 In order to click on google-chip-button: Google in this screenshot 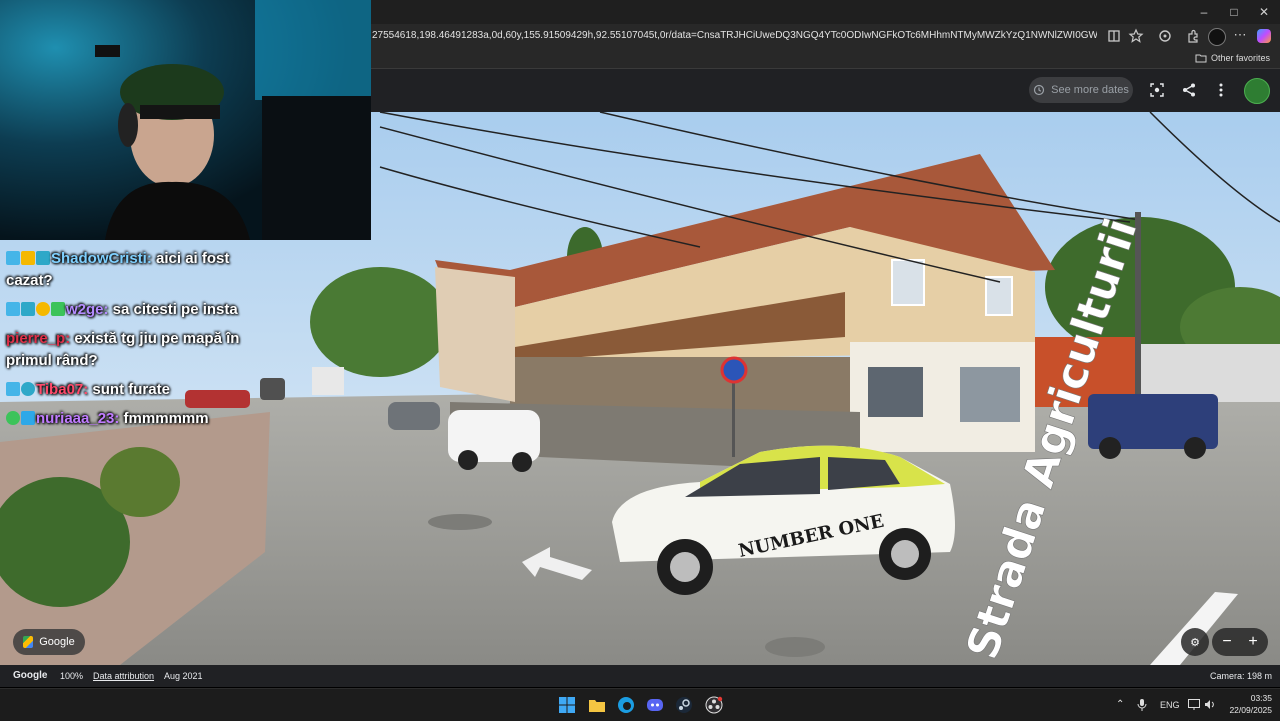, I will do `click(49, 642)`.